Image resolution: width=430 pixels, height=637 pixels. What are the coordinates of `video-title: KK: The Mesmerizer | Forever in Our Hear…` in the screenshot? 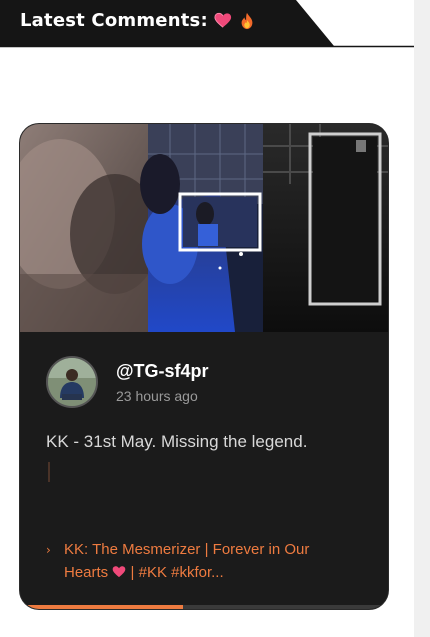 It's located at (186, 561).